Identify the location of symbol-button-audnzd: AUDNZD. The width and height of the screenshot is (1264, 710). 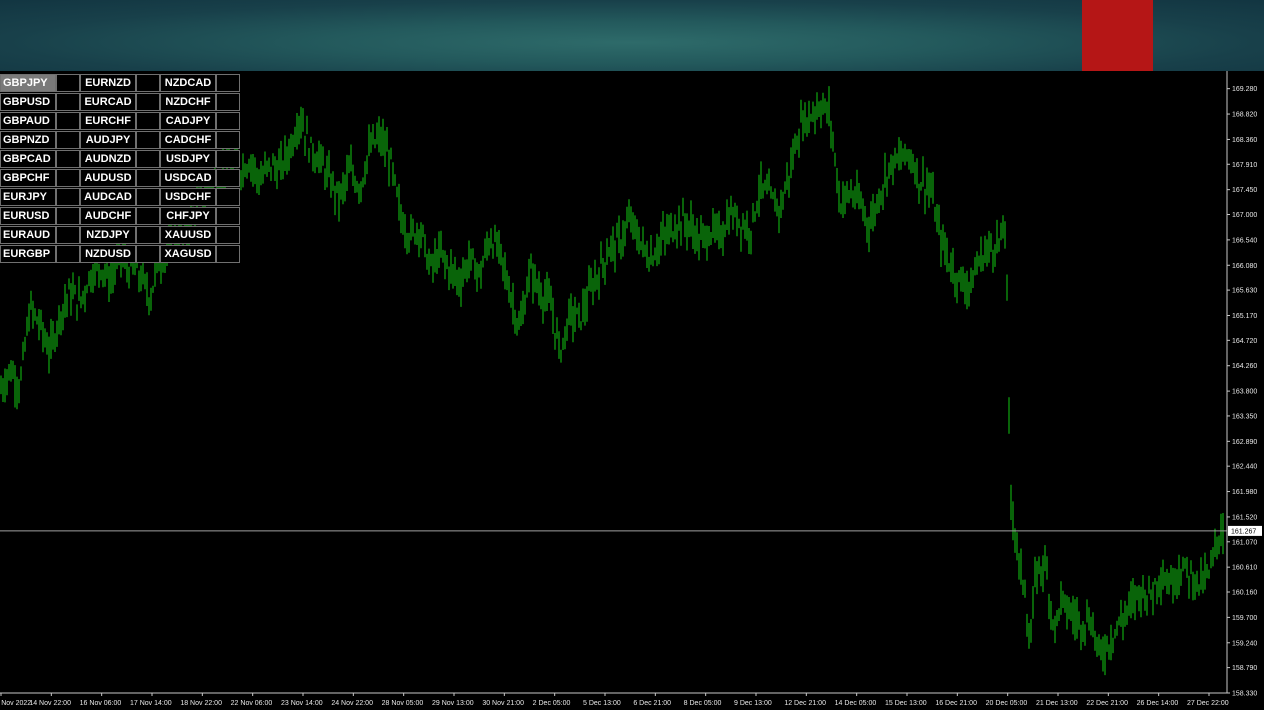
(108, 159).